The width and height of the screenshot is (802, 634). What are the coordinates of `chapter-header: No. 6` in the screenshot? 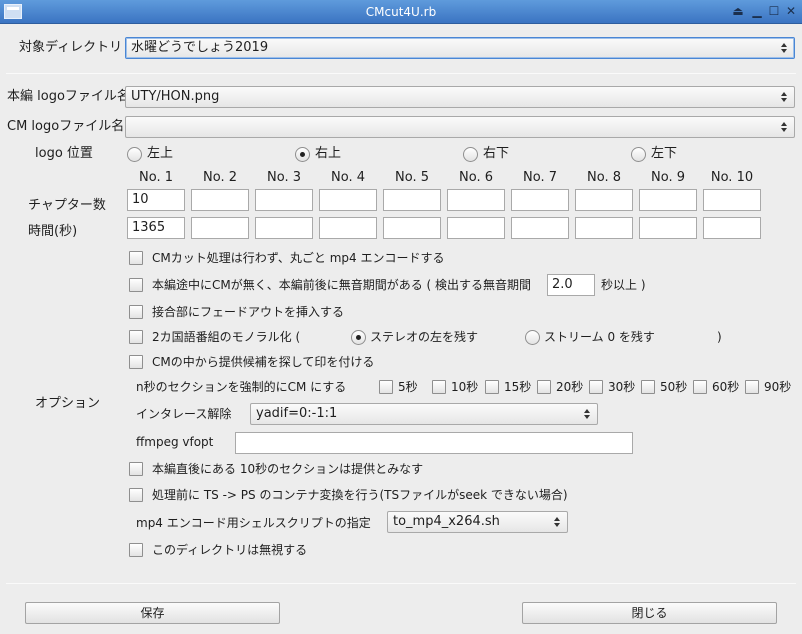 It's located at (476, 177).